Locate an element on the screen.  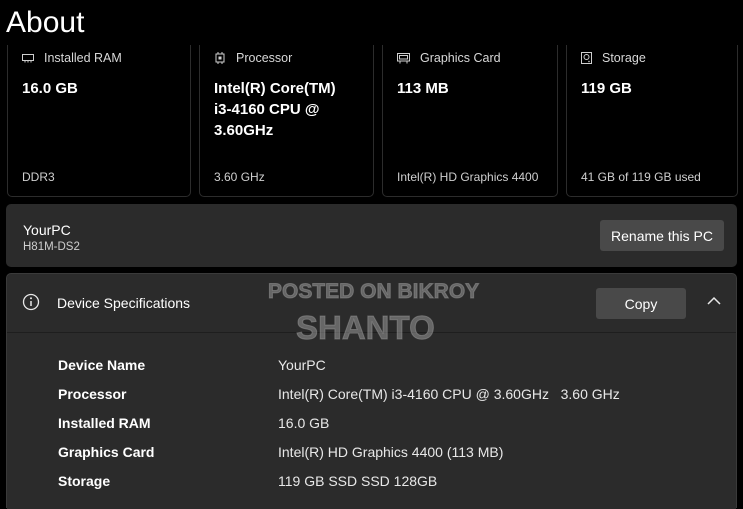
processor-icon is located at coordinates (220, 58).